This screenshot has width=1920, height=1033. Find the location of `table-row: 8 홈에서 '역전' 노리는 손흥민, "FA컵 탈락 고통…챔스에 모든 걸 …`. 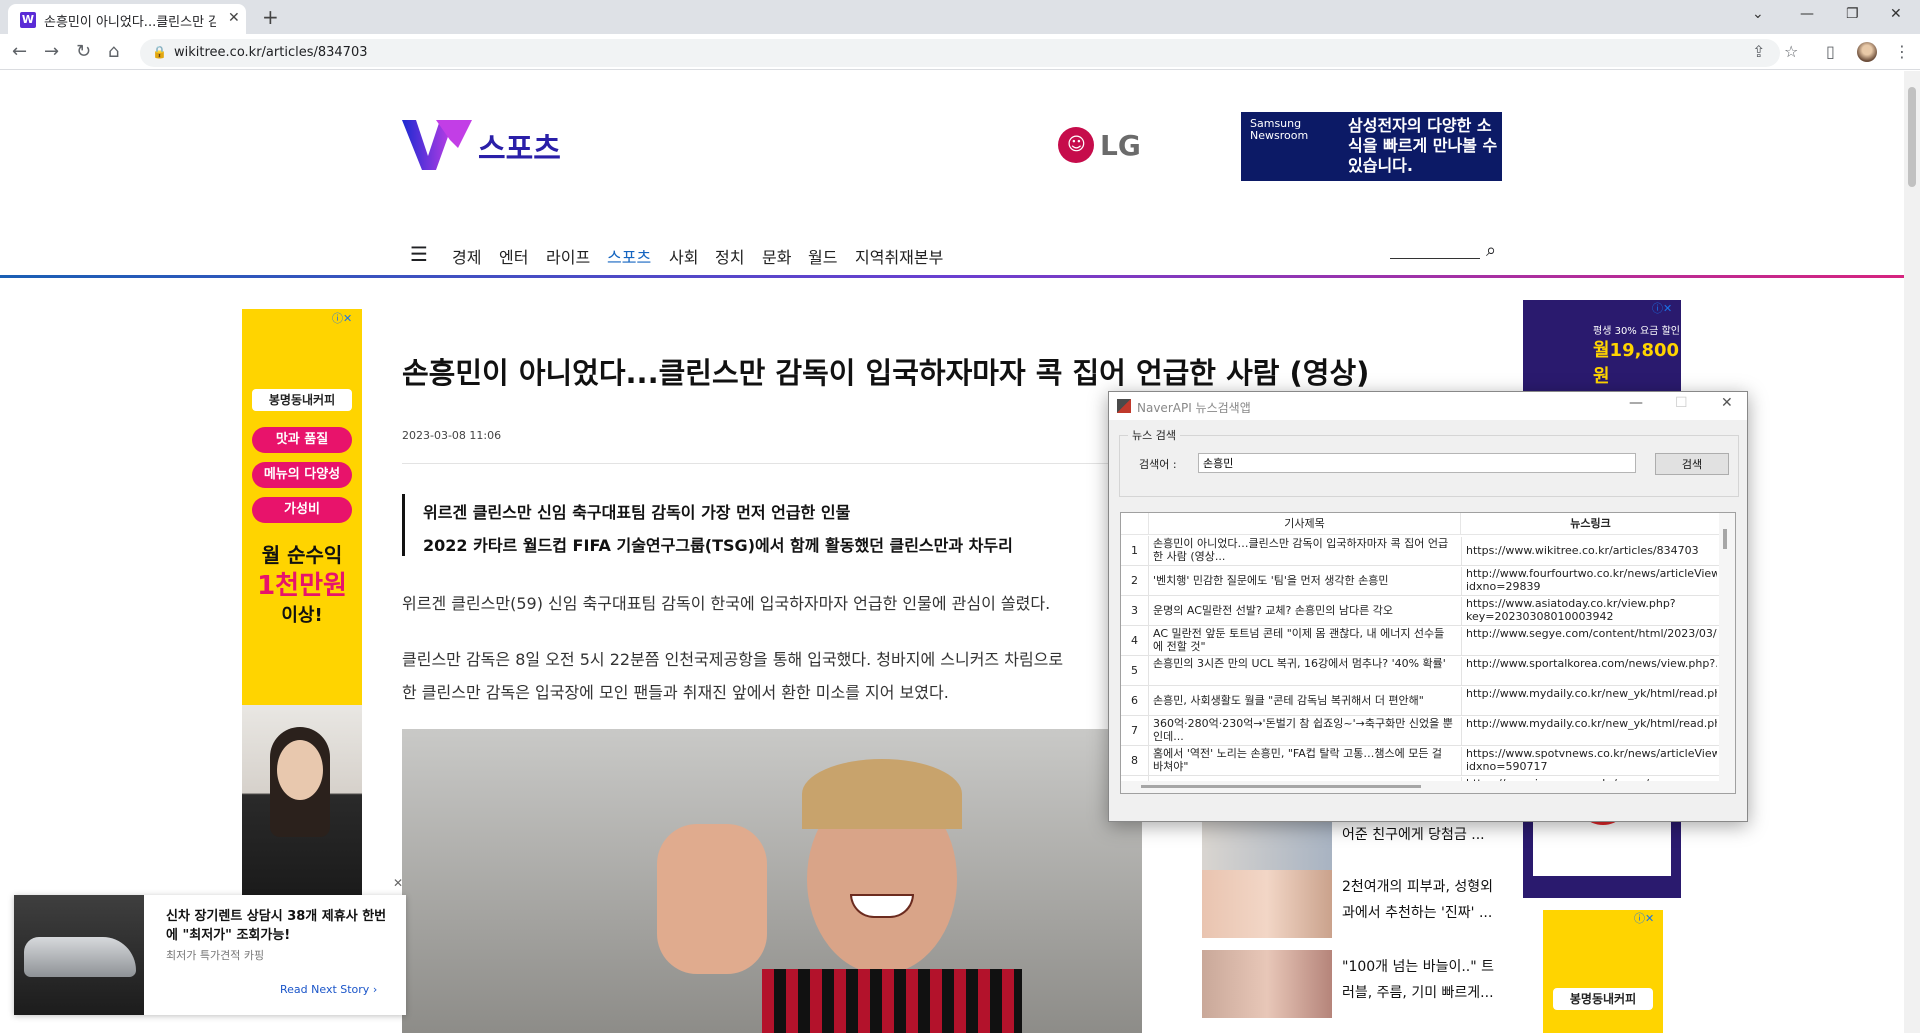

table-row: 8 홈에서 '역전' 노리는 손흥민, "FA컵 탈락 고통…챔스에 모든 걸 … is located at coordinates (1421, 761).